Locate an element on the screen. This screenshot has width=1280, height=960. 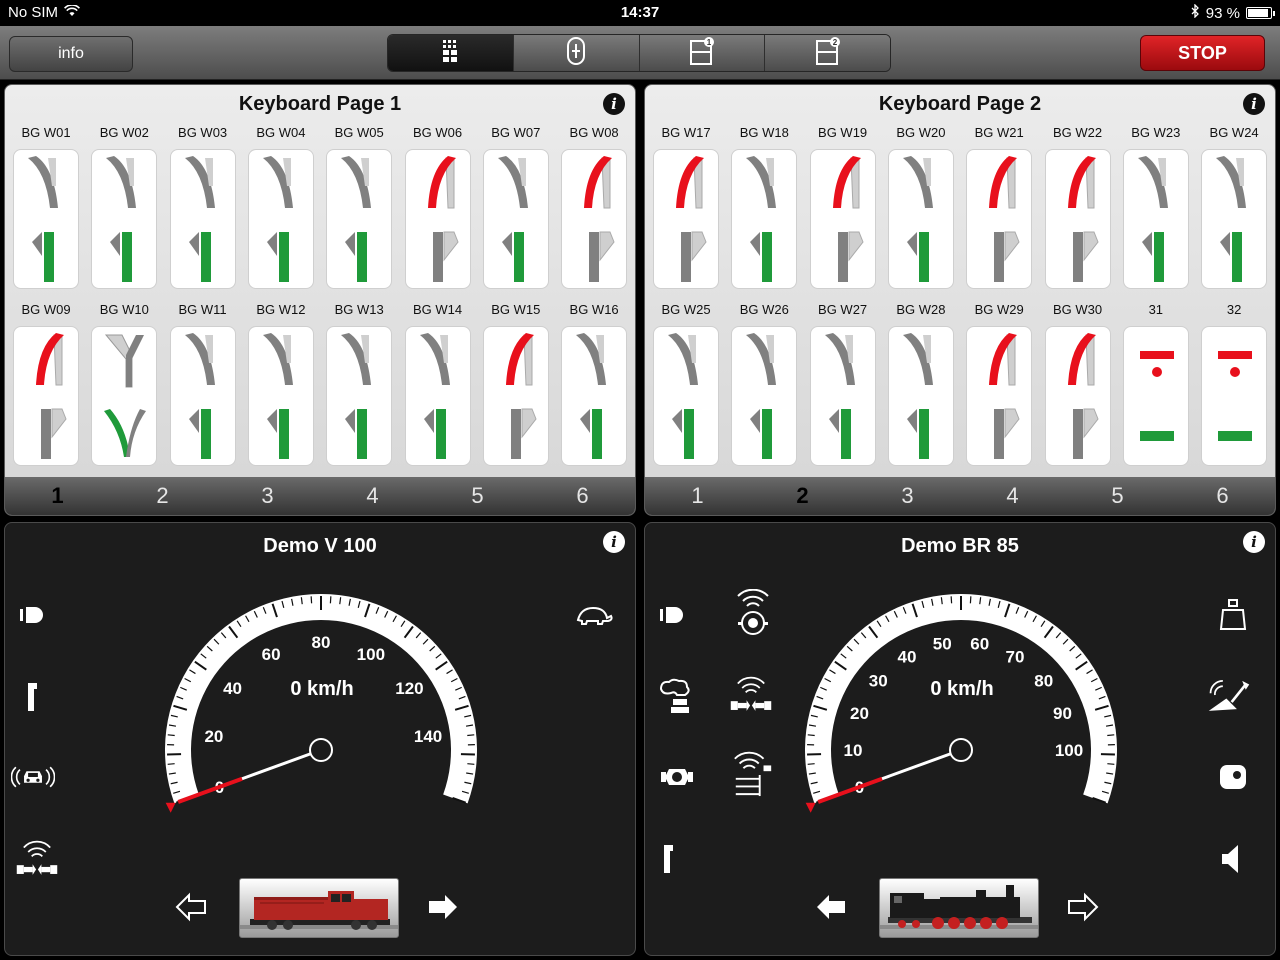
loco-image-br85 is located at coordinates (959, 908).